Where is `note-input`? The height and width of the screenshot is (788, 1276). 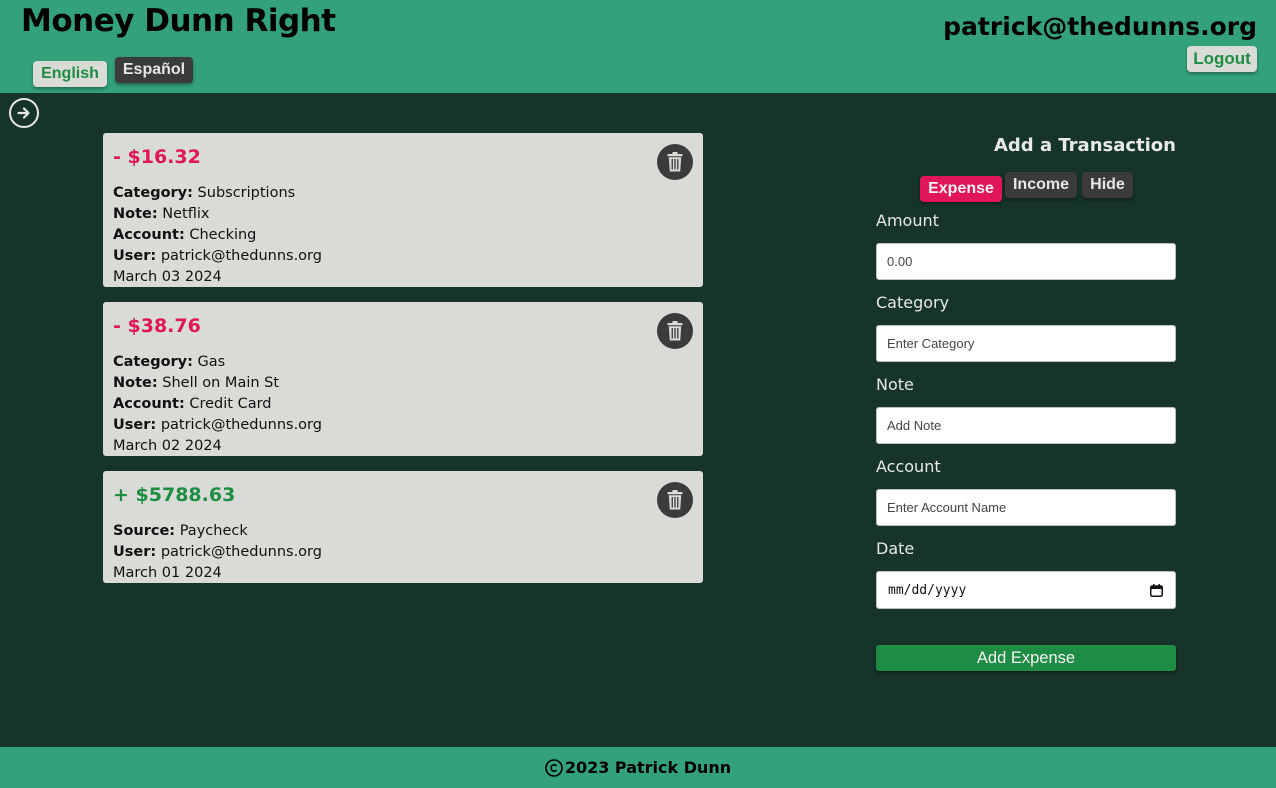
note-input is located at coordinates (1026, 425).